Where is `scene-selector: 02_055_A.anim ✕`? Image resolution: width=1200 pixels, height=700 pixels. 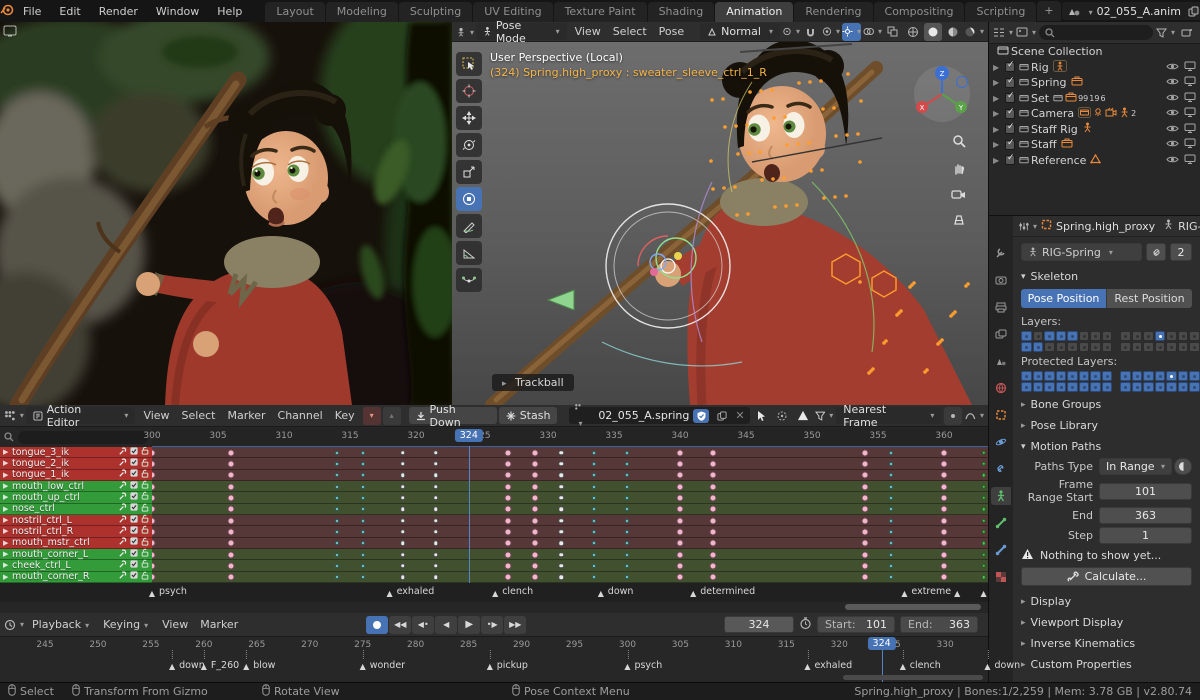 scene-selector: 02_055_A.anim ✕ is located at coordinates (1130, 11).